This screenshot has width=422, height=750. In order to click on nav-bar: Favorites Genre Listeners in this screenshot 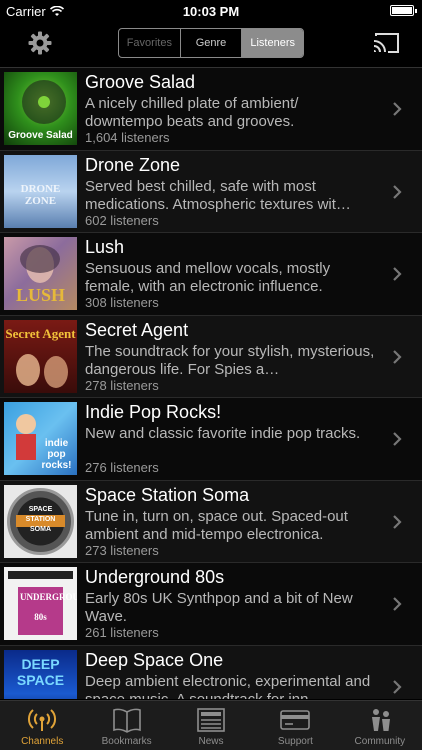, I will do `click(211, 44)`.